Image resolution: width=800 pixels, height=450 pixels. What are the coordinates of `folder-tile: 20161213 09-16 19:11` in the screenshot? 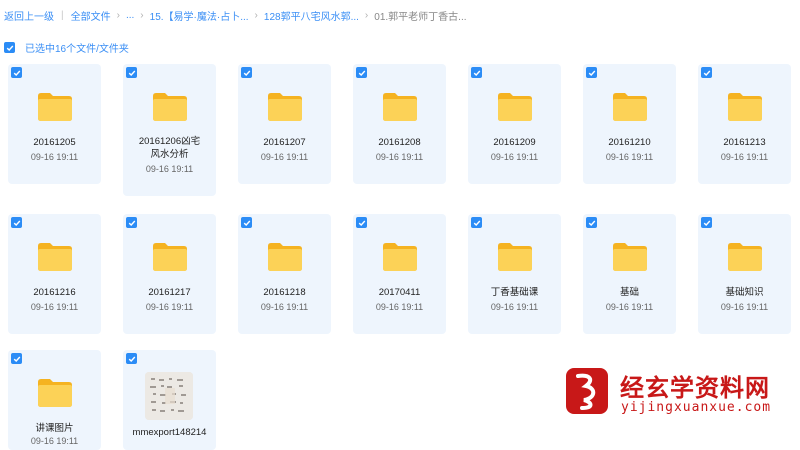 It's located at (744, 124).